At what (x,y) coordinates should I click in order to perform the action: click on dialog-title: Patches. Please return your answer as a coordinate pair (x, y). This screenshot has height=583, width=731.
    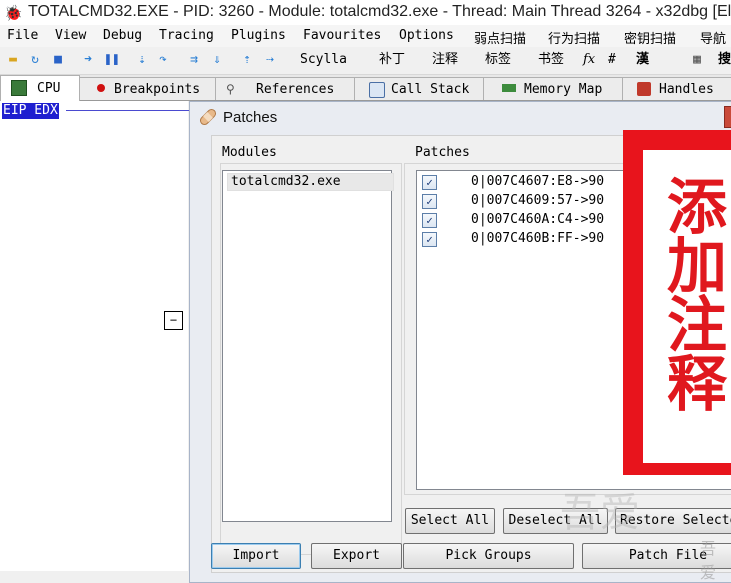
    Looking at the image, I should click on (250, 117).